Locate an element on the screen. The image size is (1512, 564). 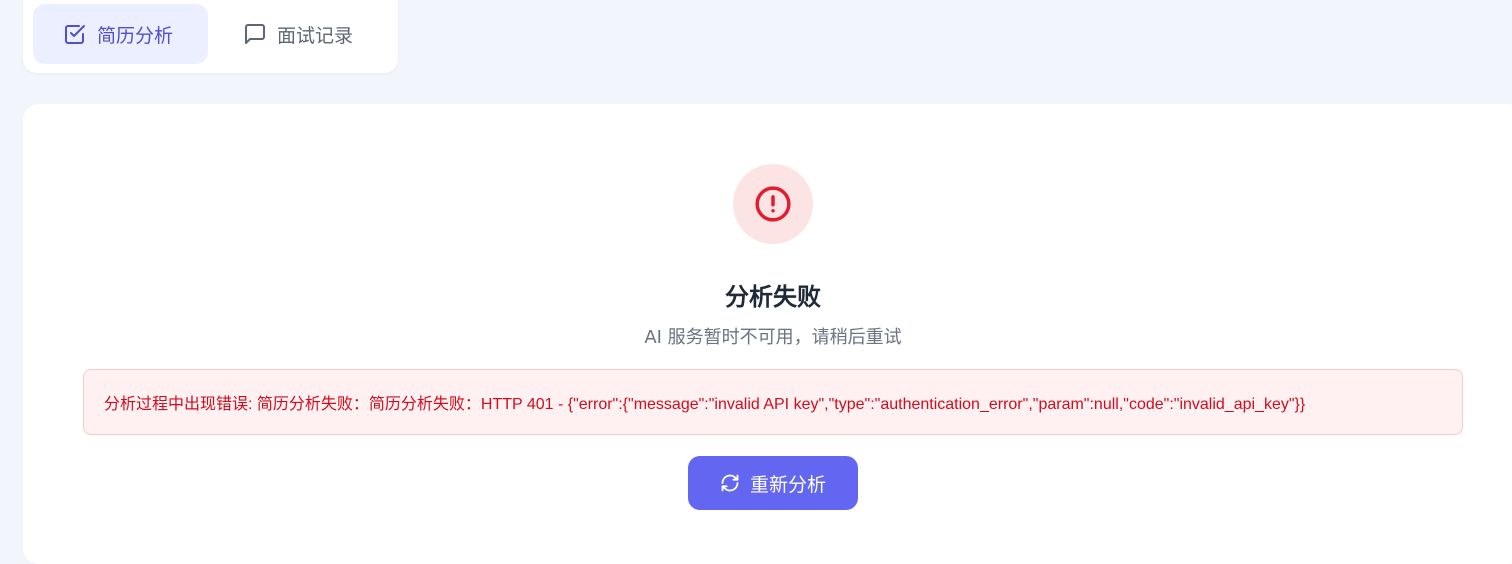
tab-resume-analysis: 简历分析 is located at coordinates (120, 34).